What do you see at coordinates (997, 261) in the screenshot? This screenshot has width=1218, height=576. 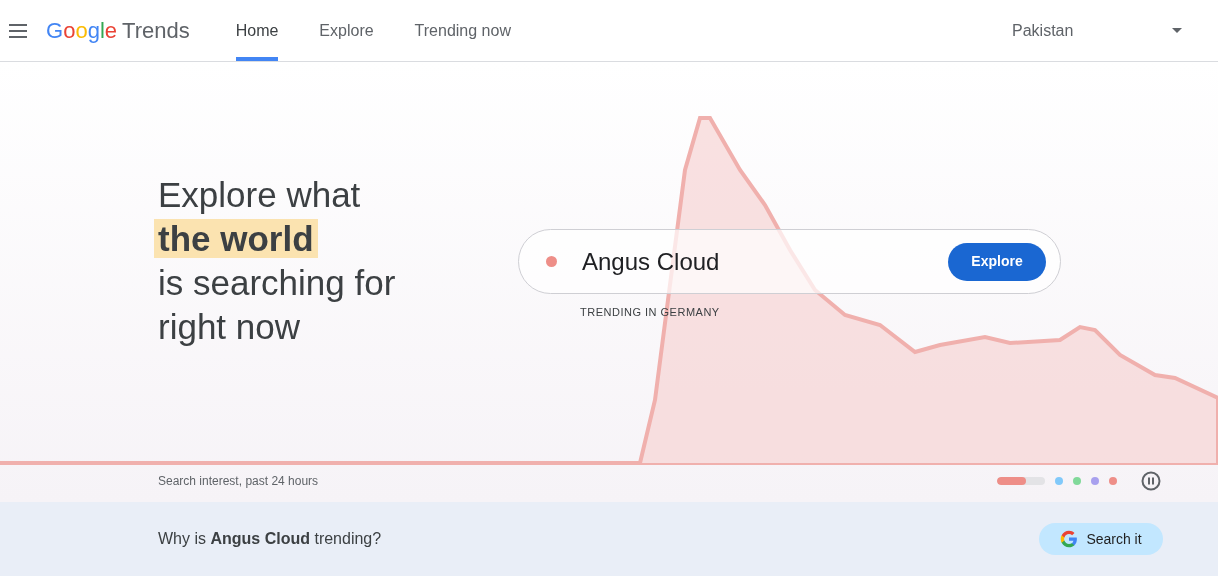 I see `explore-button: Explore` at bounding box center [997, 261].